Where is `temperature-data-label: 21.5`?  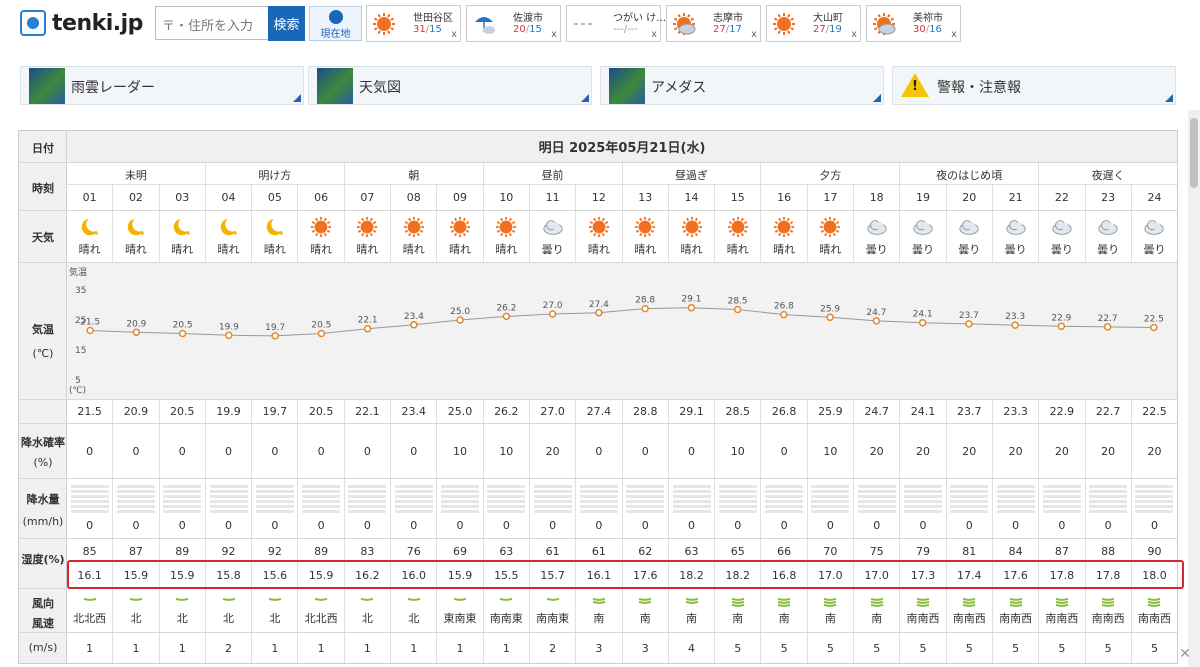
temperature-data-label: 21.5 is located at coordinates (90, 323).